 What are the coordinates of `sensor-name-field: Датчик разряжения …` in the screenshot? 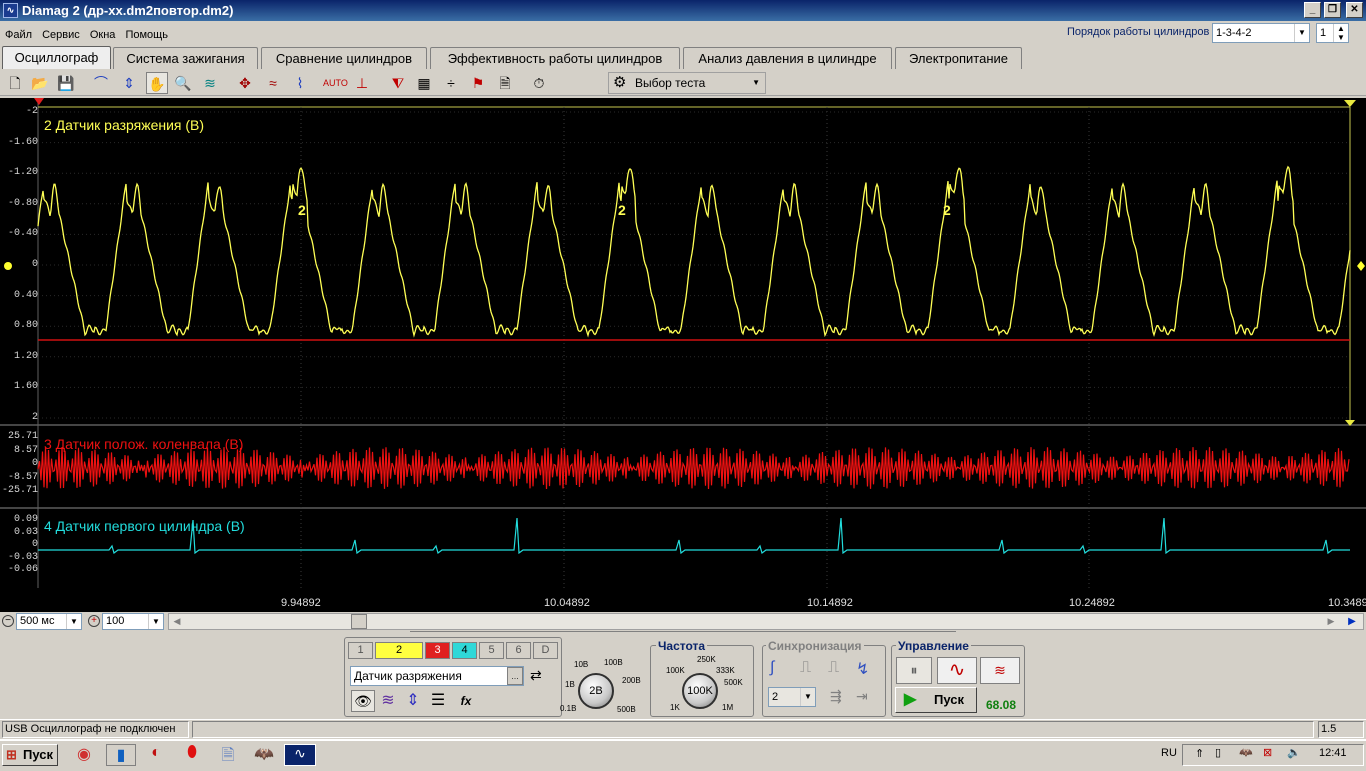 It's located at (437, 676).